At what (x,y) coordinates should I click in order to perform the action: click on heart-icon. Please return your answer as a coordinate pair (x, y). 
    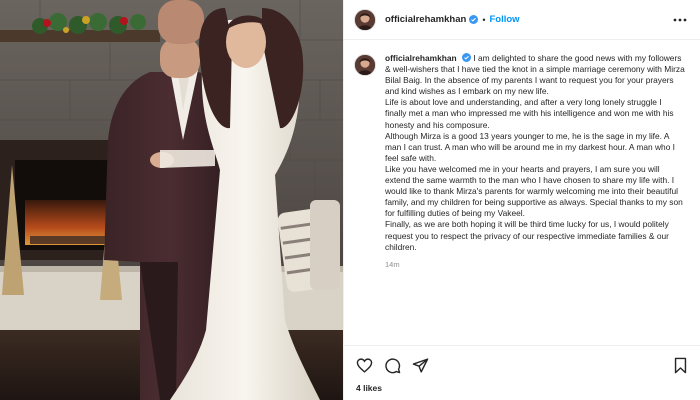
    Looking at the image, I should click on (364, 365).